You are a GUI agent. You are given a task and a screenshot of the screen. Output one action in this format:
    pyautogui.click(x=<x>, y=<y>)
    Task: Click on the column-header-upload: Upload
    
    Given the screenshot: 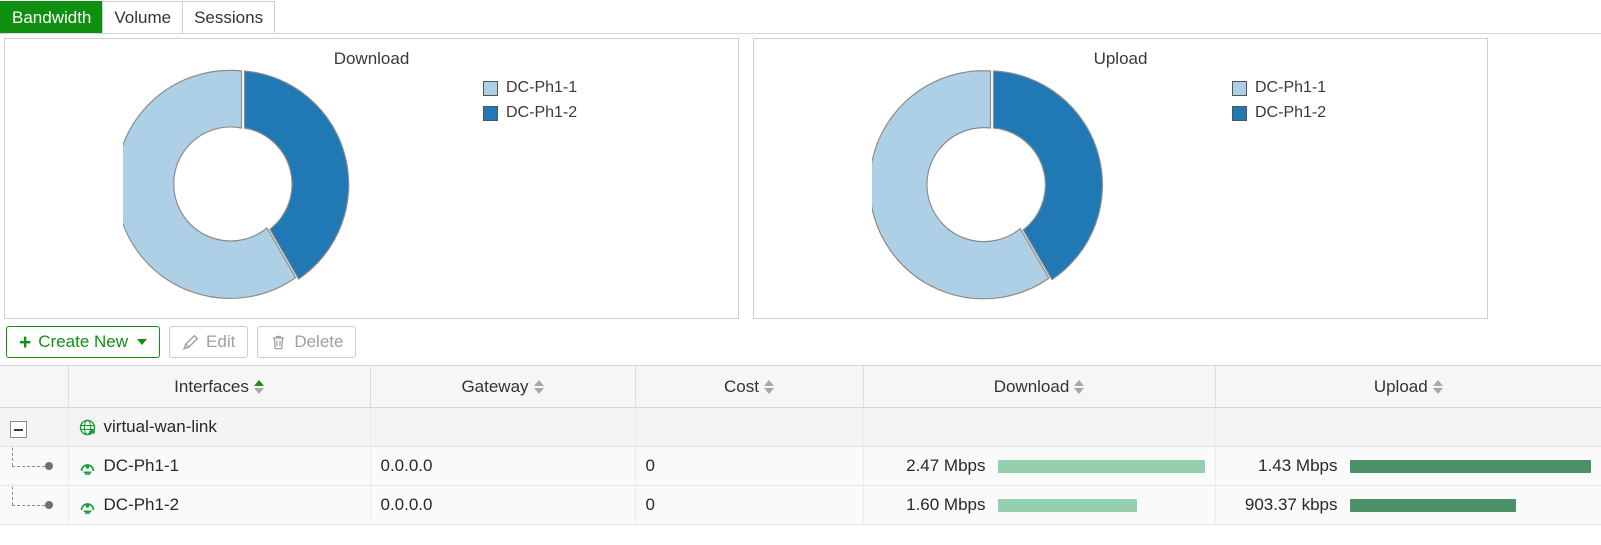 What is the action you would take?
    pyautogui.click(x=1408, y=386)
    